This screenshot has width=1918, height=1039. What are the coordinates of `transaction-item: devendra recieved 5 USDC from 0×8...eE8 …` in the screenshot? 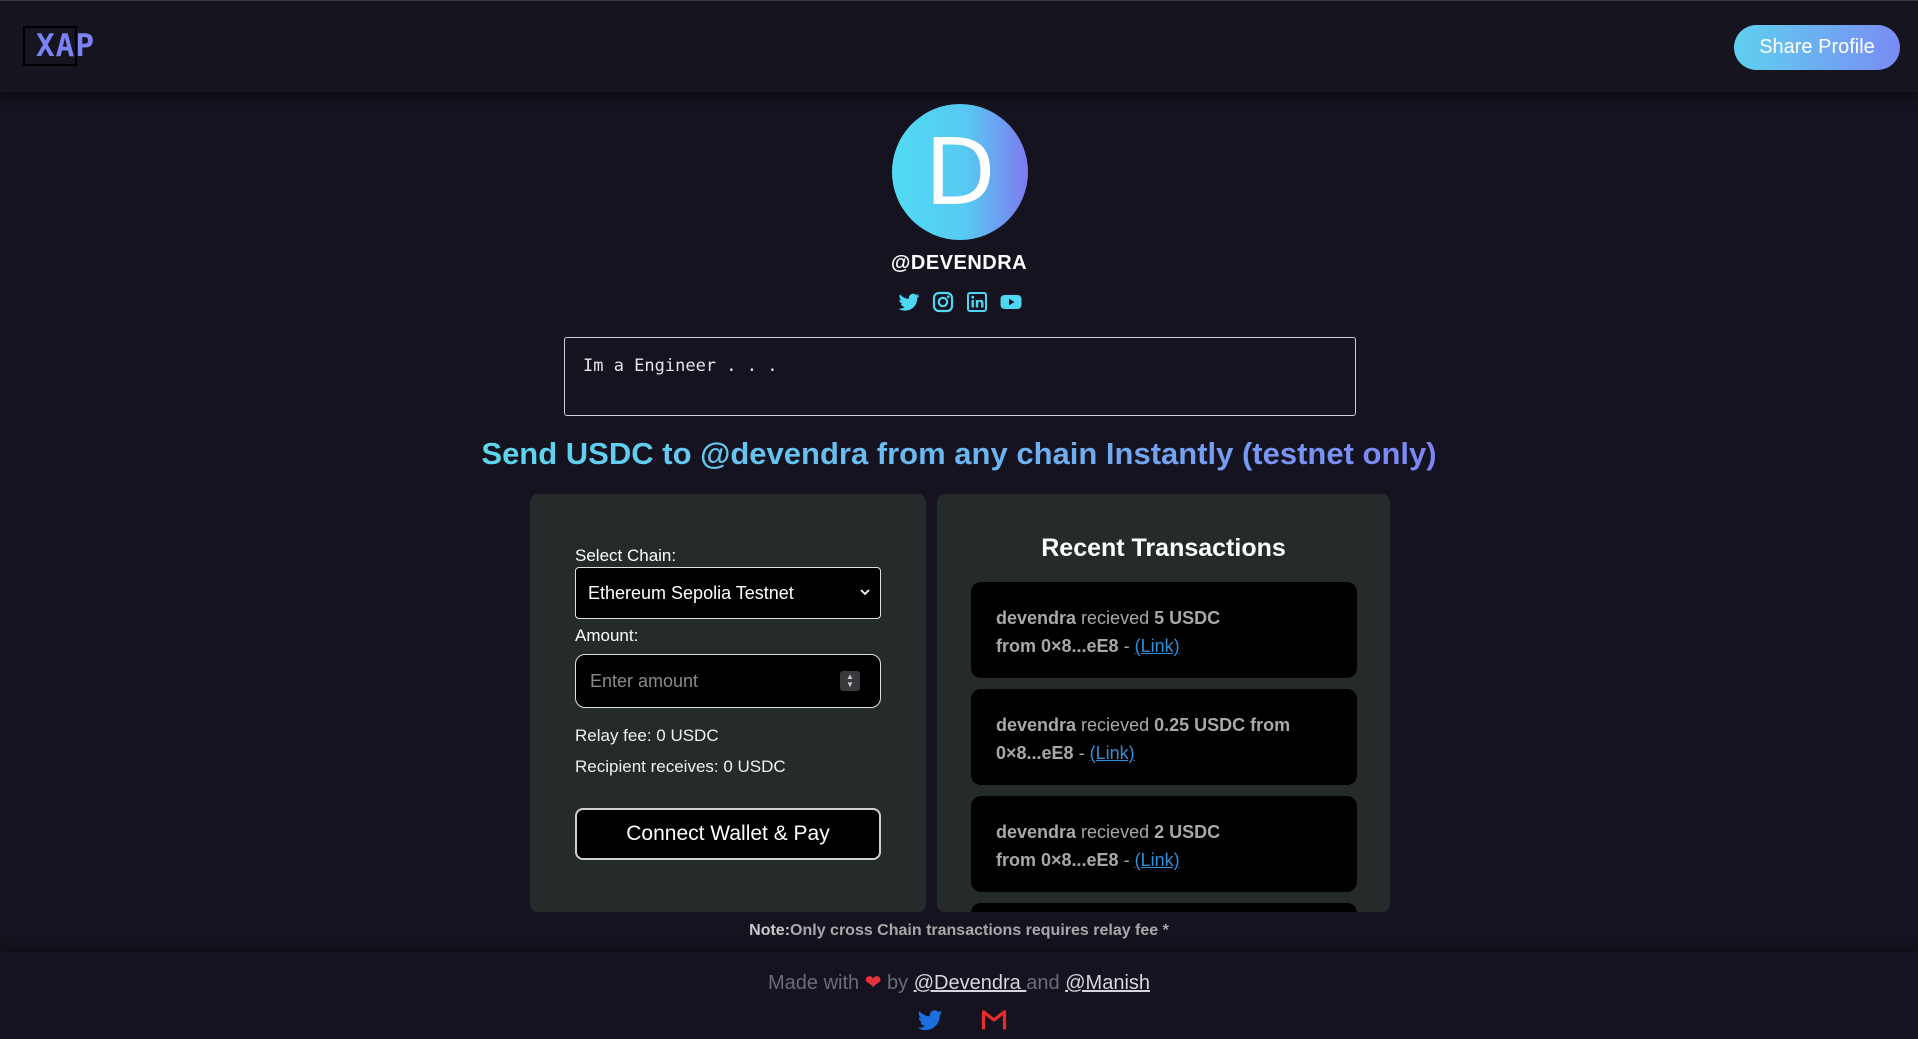 It's located at (1164, 630).